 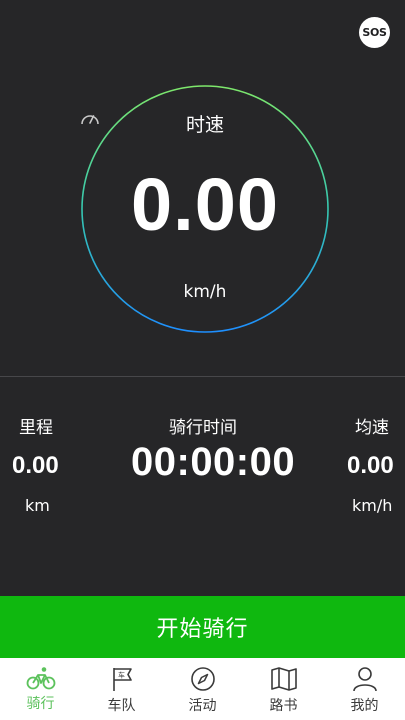 What do you see at coordinates (364, 706) in the screenshot?
I see `nav-label-me: 我的` at bounding box center [364, 706].